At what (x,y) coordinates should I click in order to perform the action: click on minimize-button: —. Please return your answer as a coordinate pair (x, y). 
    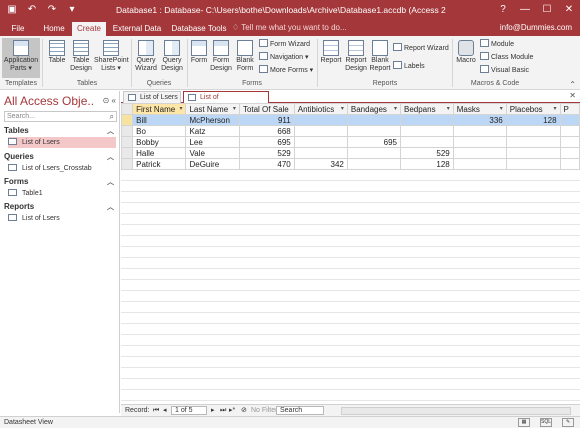
    Looking at the image, I should click on (525, 10).